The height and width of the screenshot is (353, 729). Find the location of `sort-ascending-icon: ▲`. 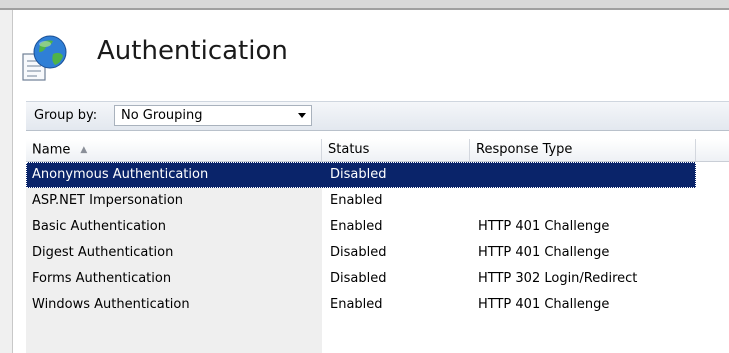

sort-ascending-icon: ▲ is located at coordinates (84, 150).